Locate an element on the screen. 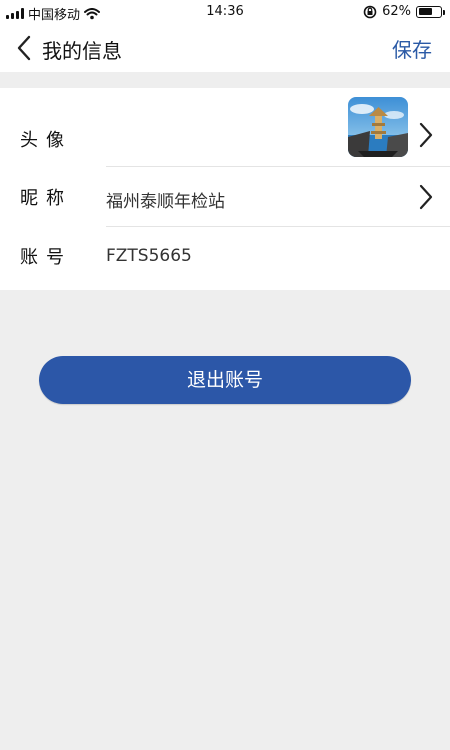 The height and width of the screenshot is (750, 450). status-right: 62% is located at coordinates (404, 11).